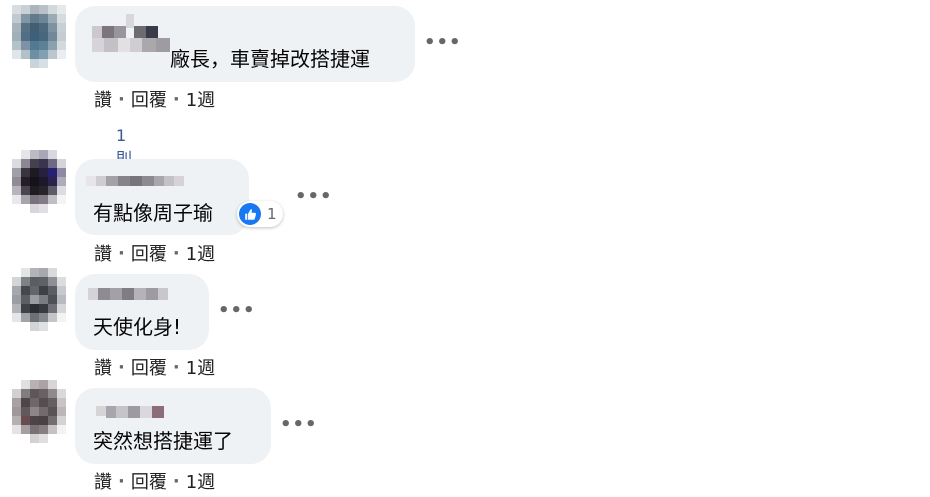 The image size is (930, 497). I want to click on comment-text: 突然想搭捷運了, so click(163, 441).